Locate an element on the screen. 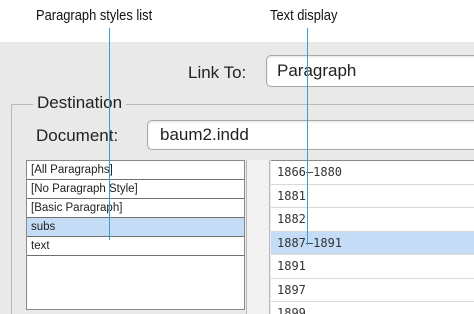  text-entry: 1891 is located at coordinates (372, 267).